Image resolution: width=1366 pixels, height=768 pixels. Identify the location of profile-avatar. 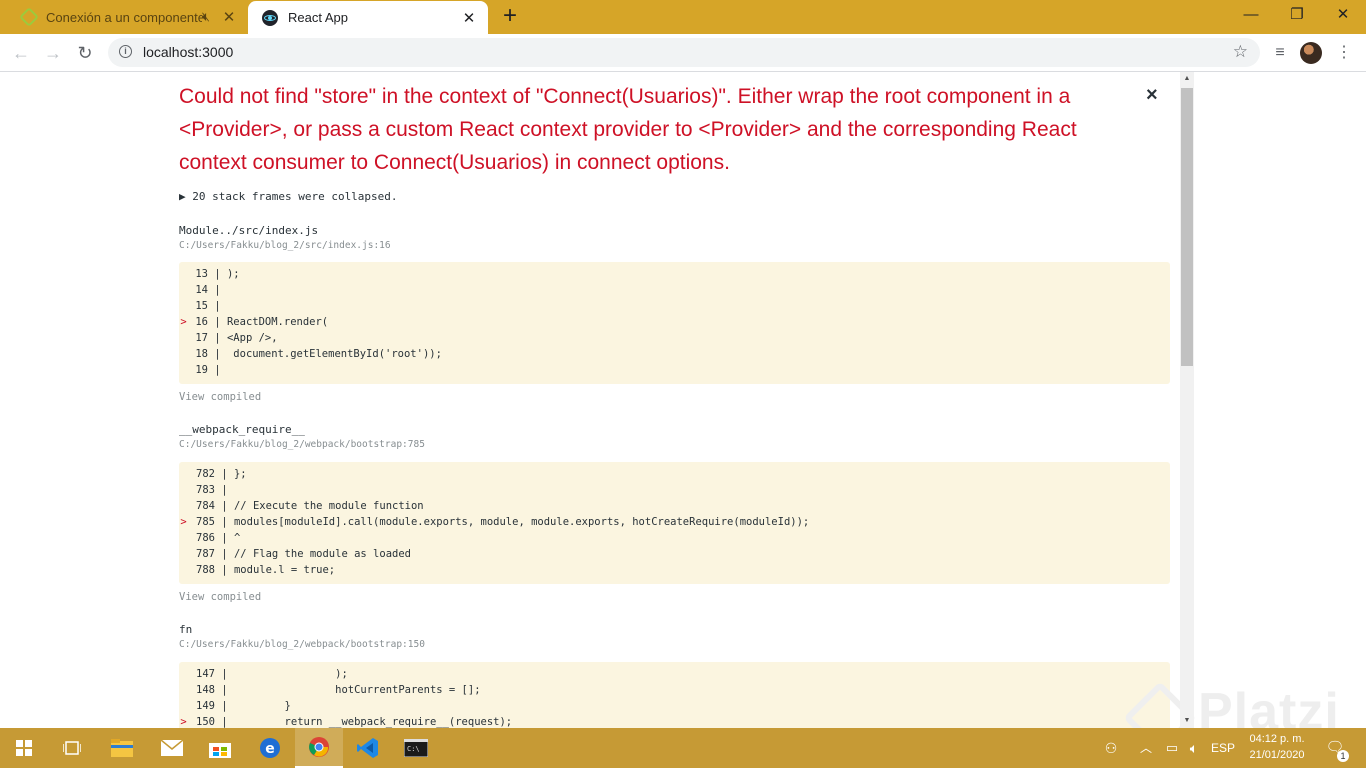
(1312, 53).